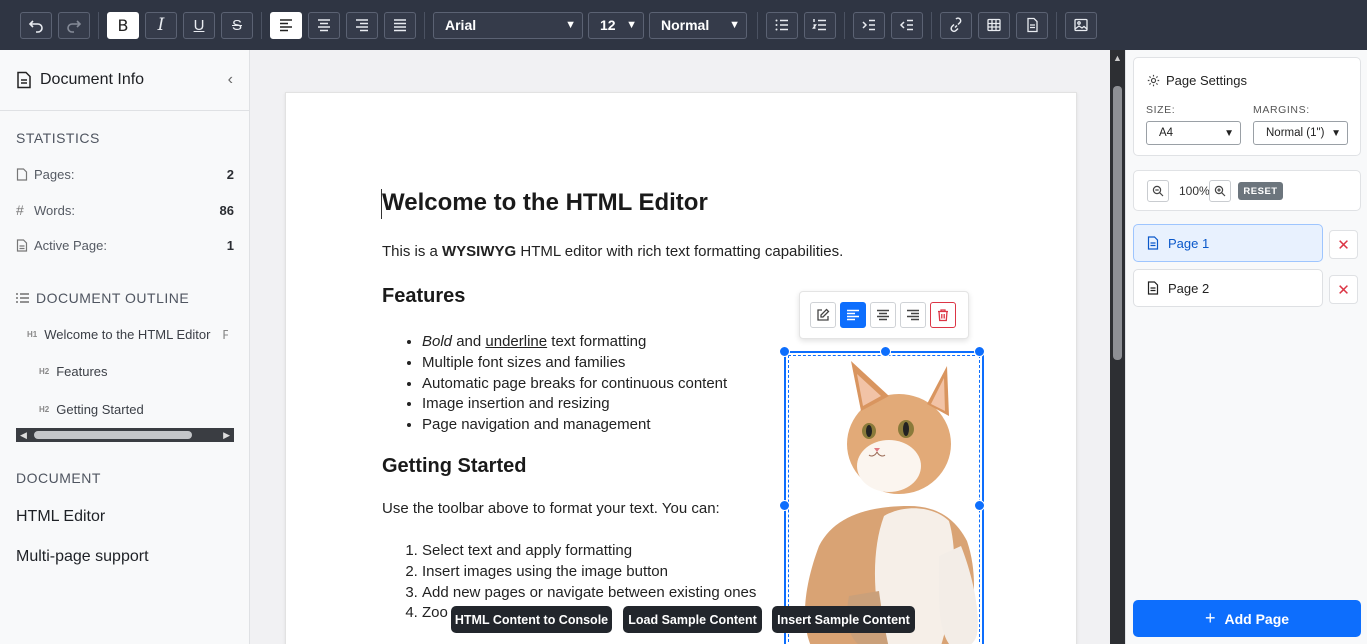  I want to click on align-center-button, so click(324, 25).